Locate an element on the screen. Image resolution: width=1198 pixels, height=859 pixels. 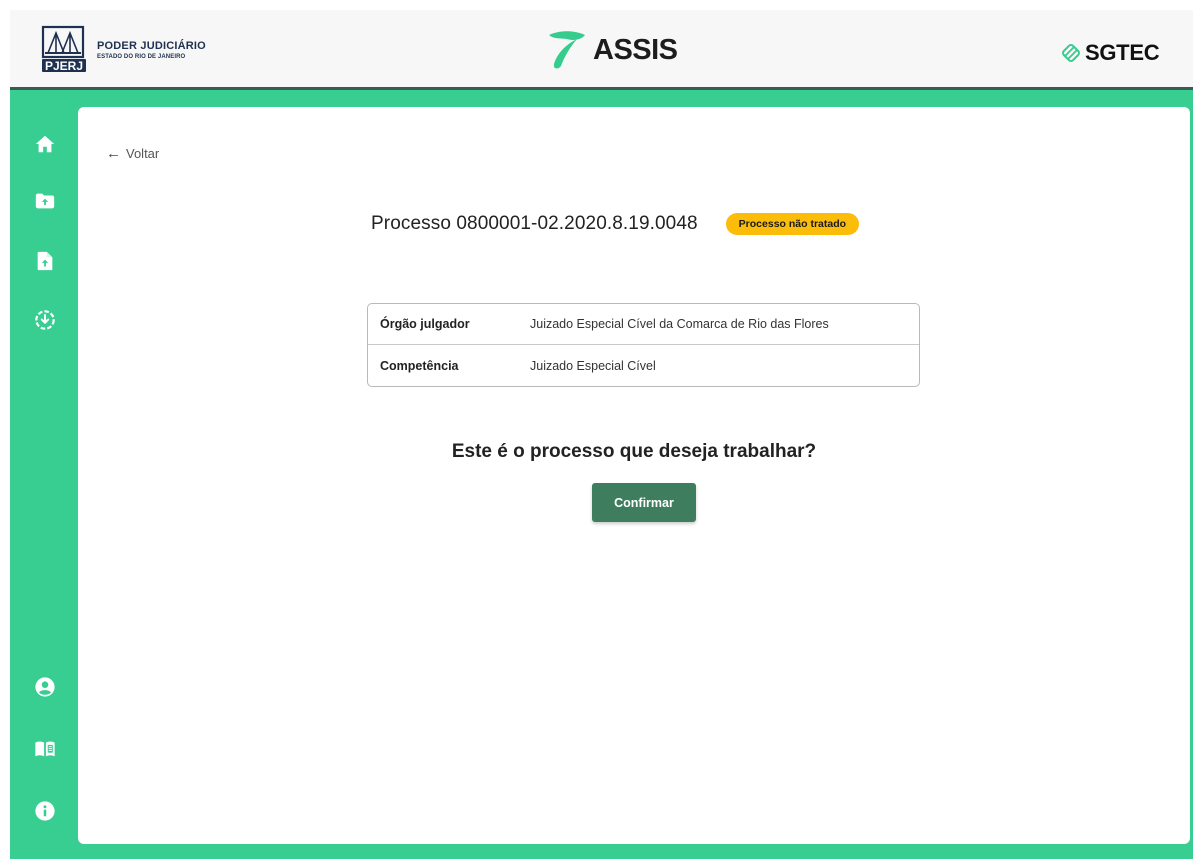
folder-upload-icon is located at coordinates (45, 201).